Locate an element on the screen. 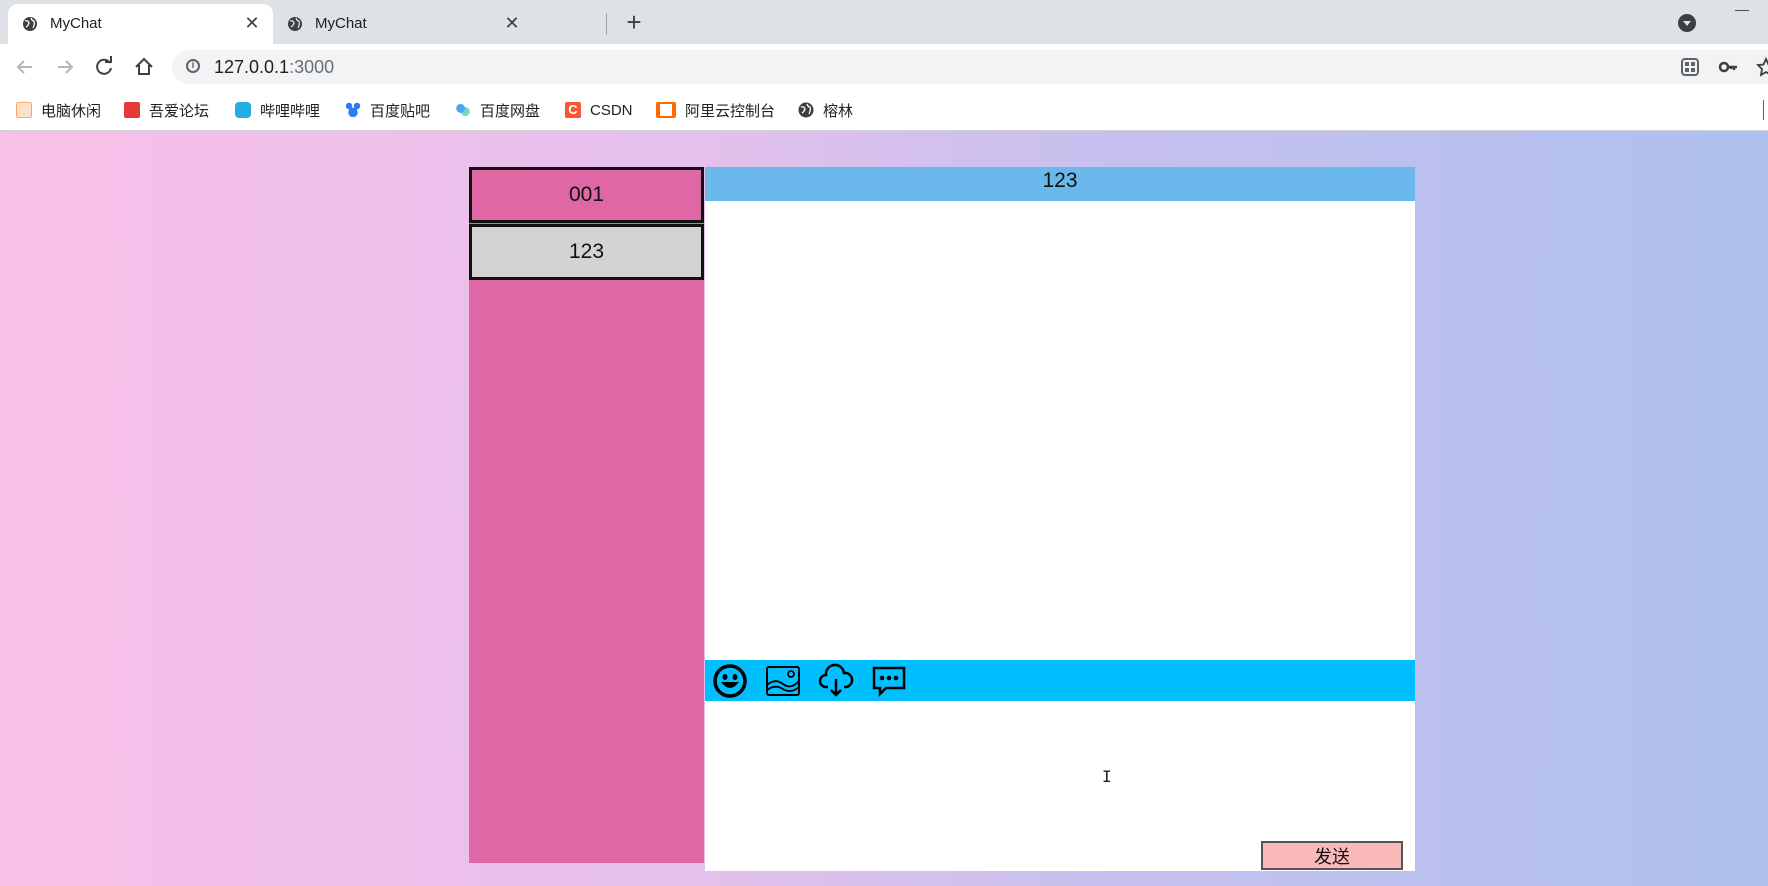 The height and width of the screenshot is (886, 1768). chat-toolbar is located at coordinates (1060, 680).